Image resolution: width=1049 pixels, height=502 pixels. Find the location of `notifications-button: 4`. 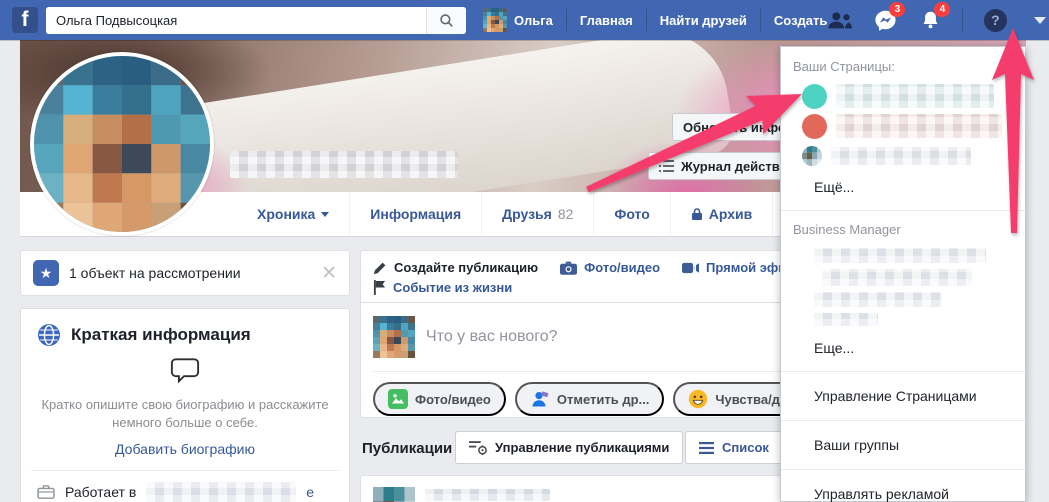

notifications-button: 4 is located at coordinates (934, 17).